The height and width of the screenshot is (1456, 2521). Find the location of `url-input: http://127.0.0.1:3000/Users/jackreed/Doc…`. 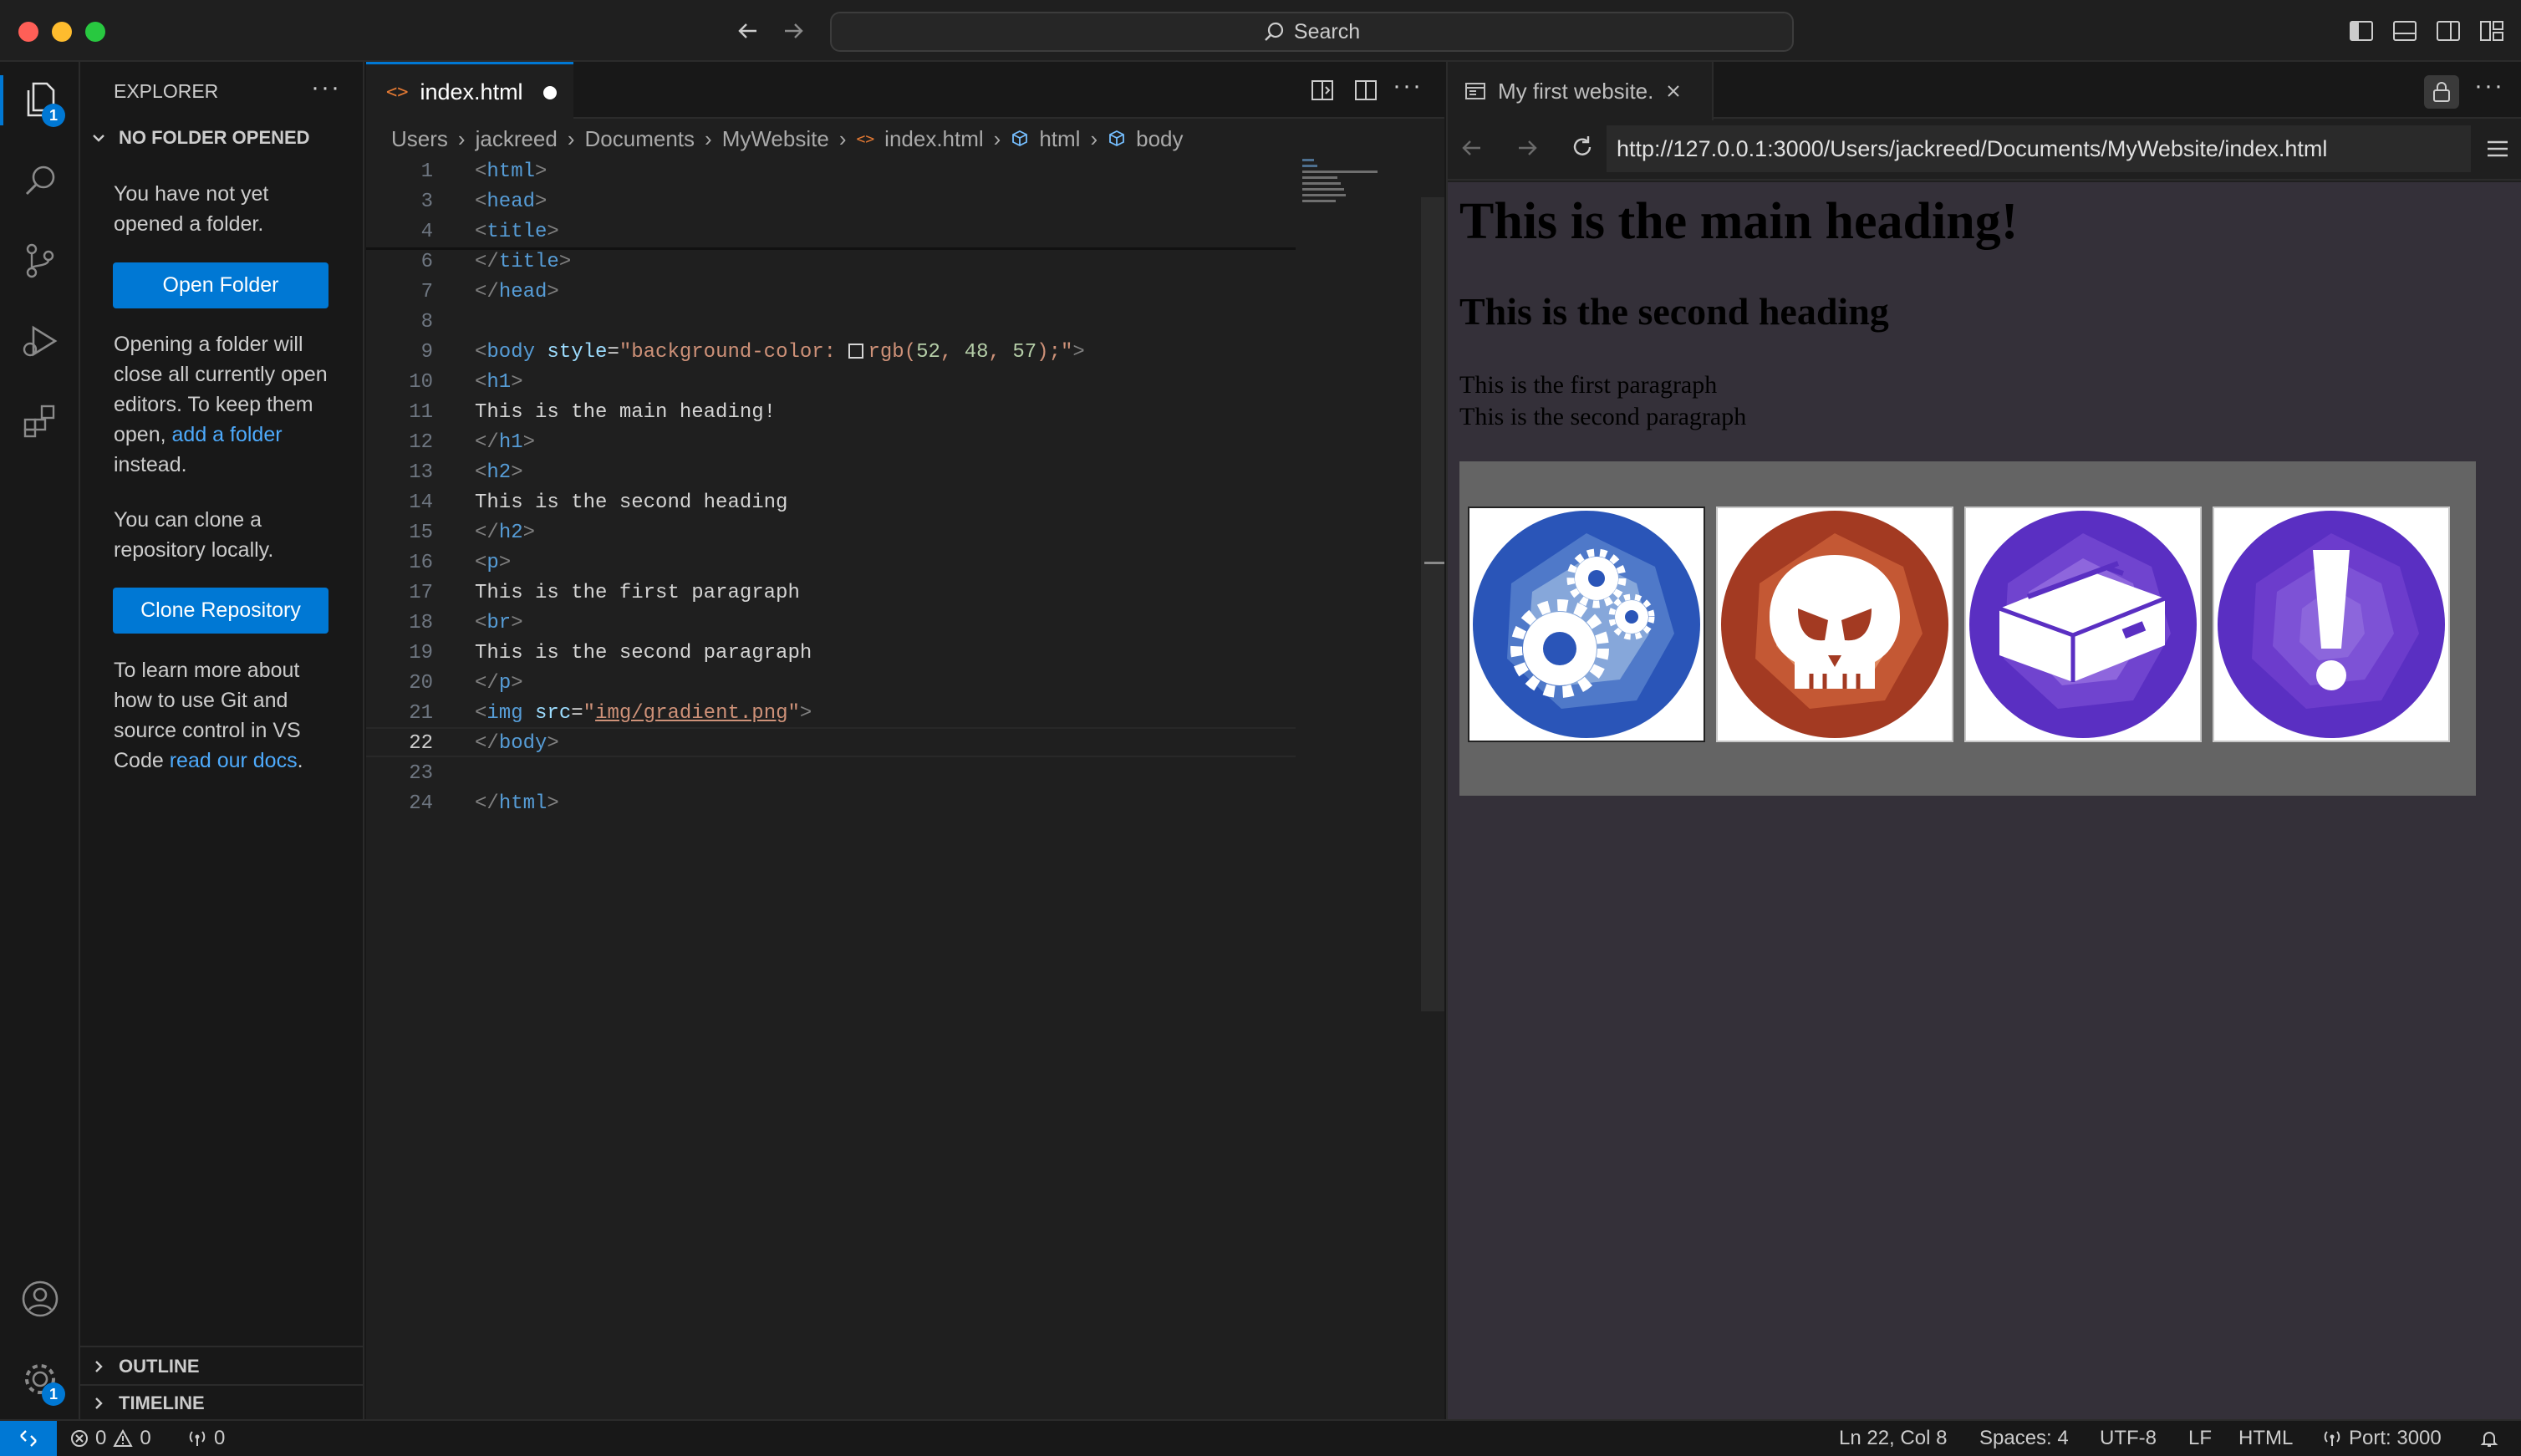

url-input: http://127.0.0.1:3000/Users/jackreed/Doc… is located at coordinates (2039, 148).